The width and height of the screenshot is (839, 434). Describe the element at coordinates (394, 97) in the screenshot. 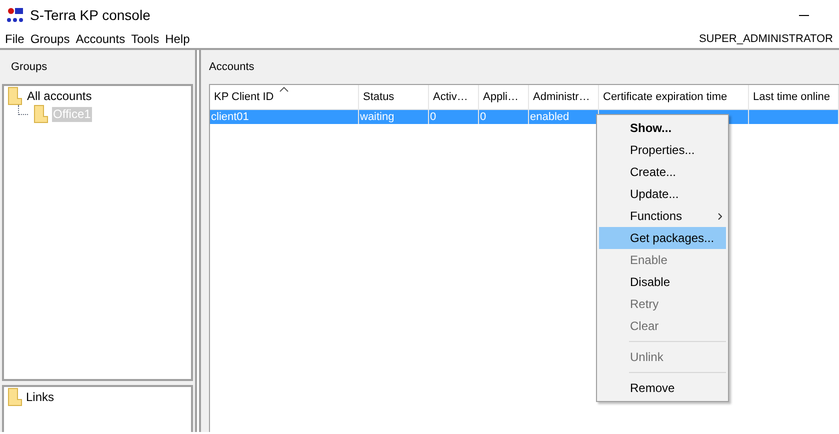

I see `column-header: Status` at that location.